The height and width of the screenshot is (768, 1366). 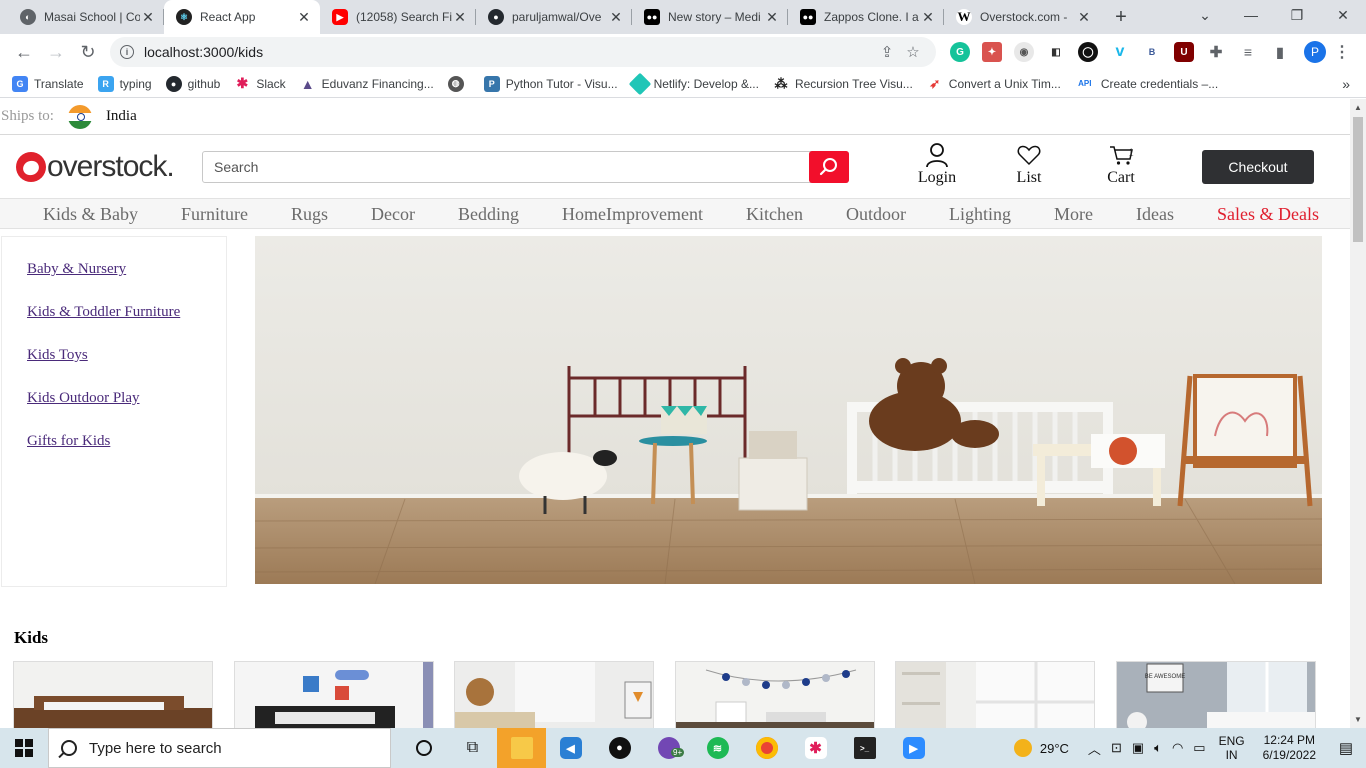 What do you see at coordinates (1138, 748) in the screenshot?
I see `tray-display-icon: ▣` at bounding box center [1138, 748].